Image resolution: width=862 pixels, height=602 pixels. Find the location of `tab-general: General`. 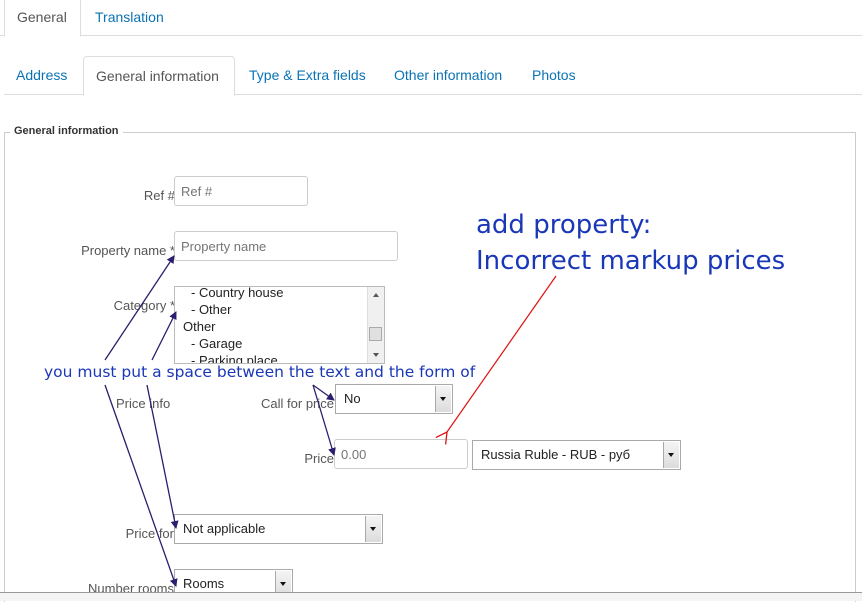

tab-general: General is located at coordinates (42, 18).